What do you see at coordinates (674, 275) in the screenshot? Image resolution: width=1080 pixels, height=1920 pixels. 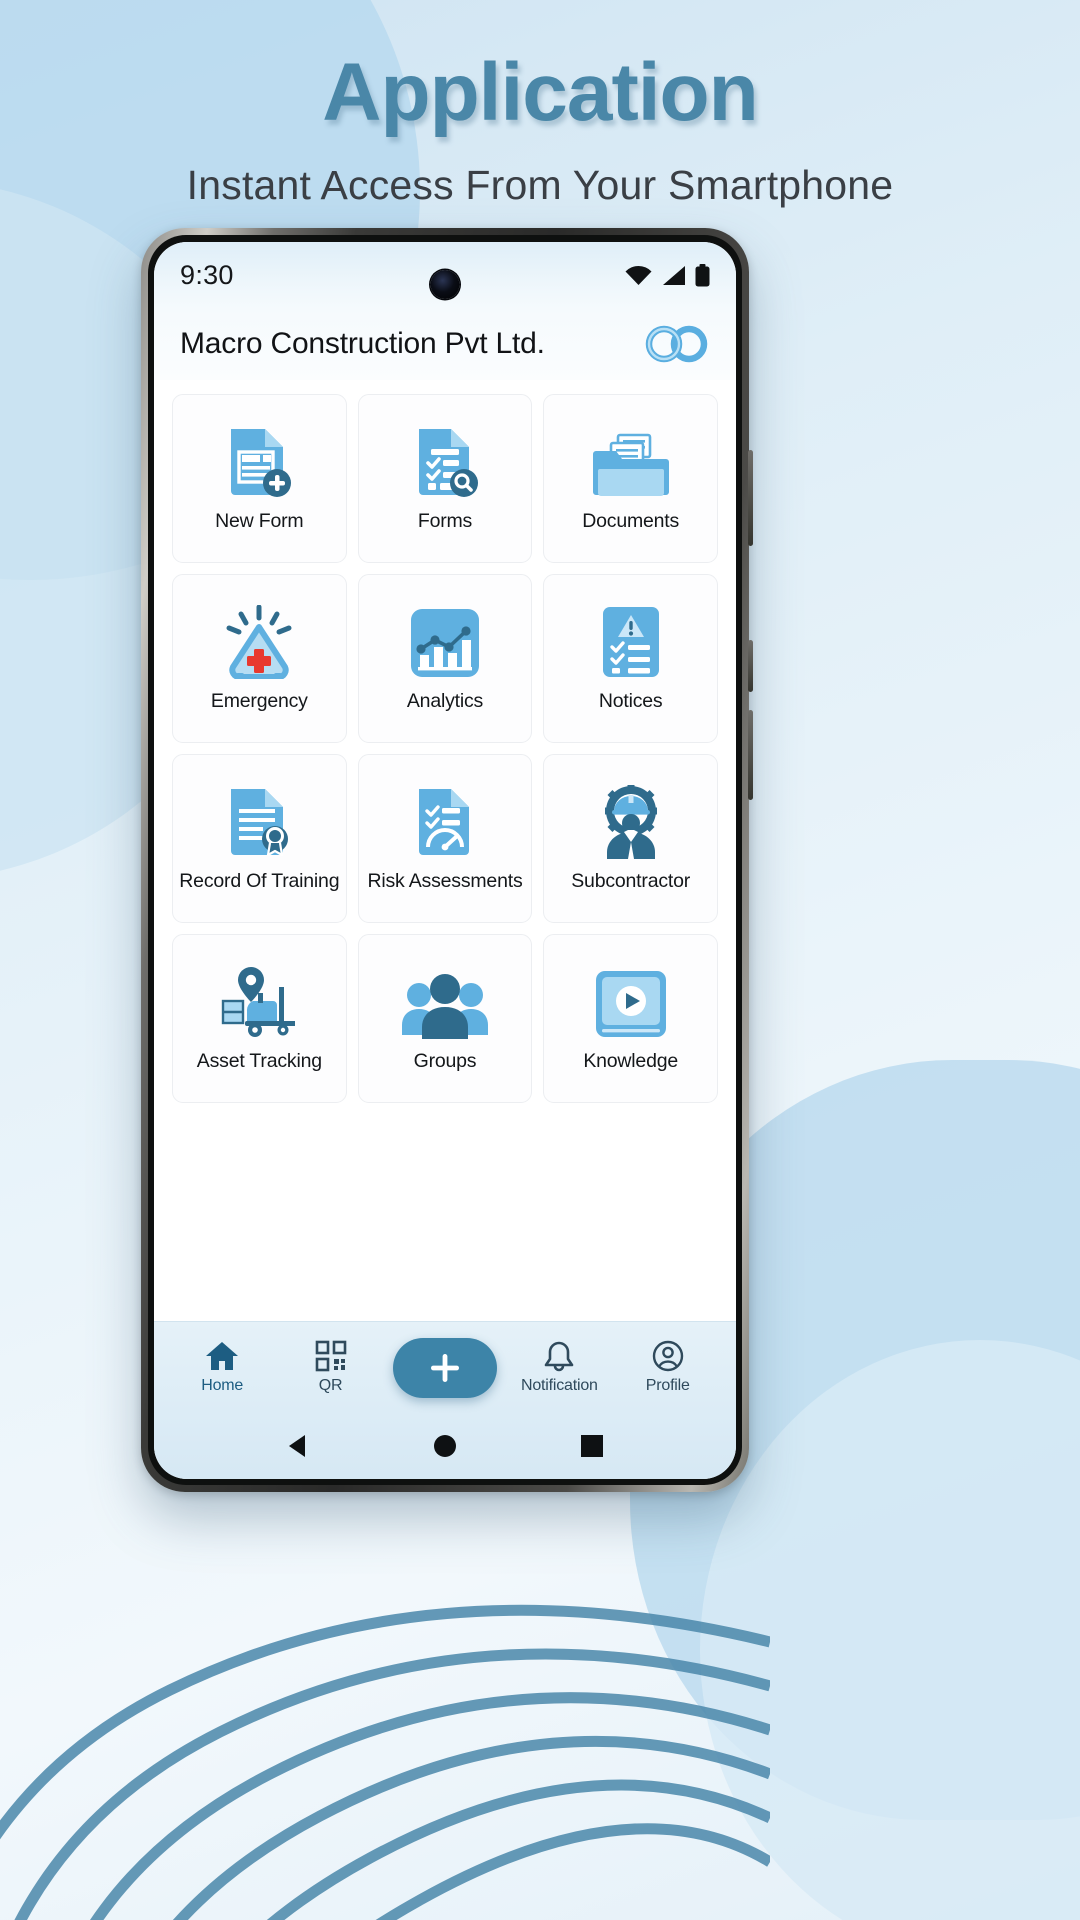 I see `cellular-signal-icon` at bounding box center [674, 275].